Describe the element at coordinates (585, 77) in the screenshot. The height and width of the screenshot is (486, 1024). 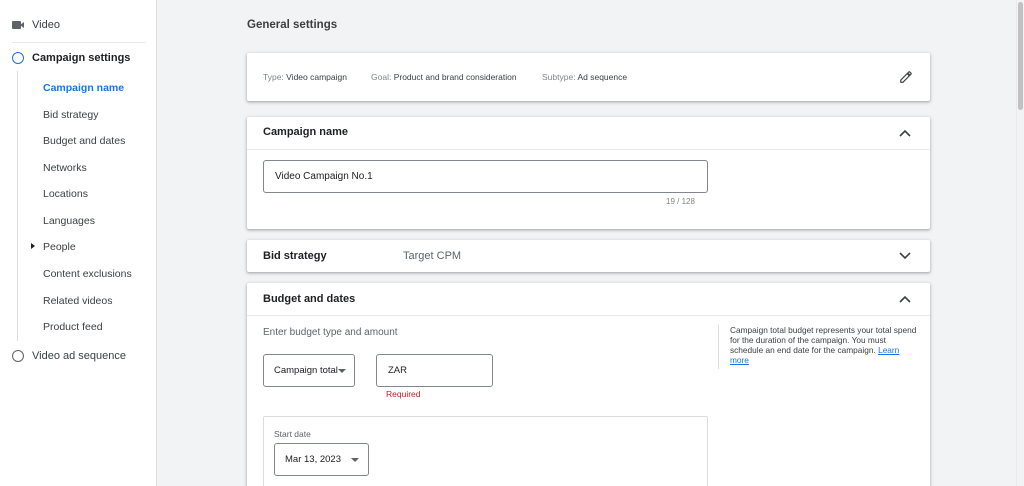
I see `subtype-summary: Subtype: Ad sequence` at that location.